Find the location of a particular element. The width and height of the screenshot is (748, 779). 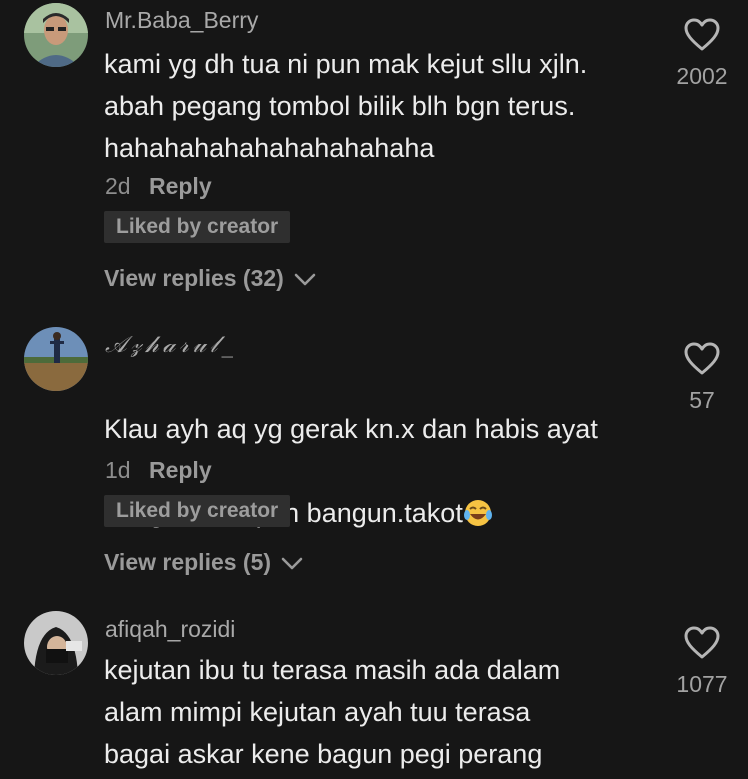

view-replies-button: View replies (5) is located at coordinates (203, 563).